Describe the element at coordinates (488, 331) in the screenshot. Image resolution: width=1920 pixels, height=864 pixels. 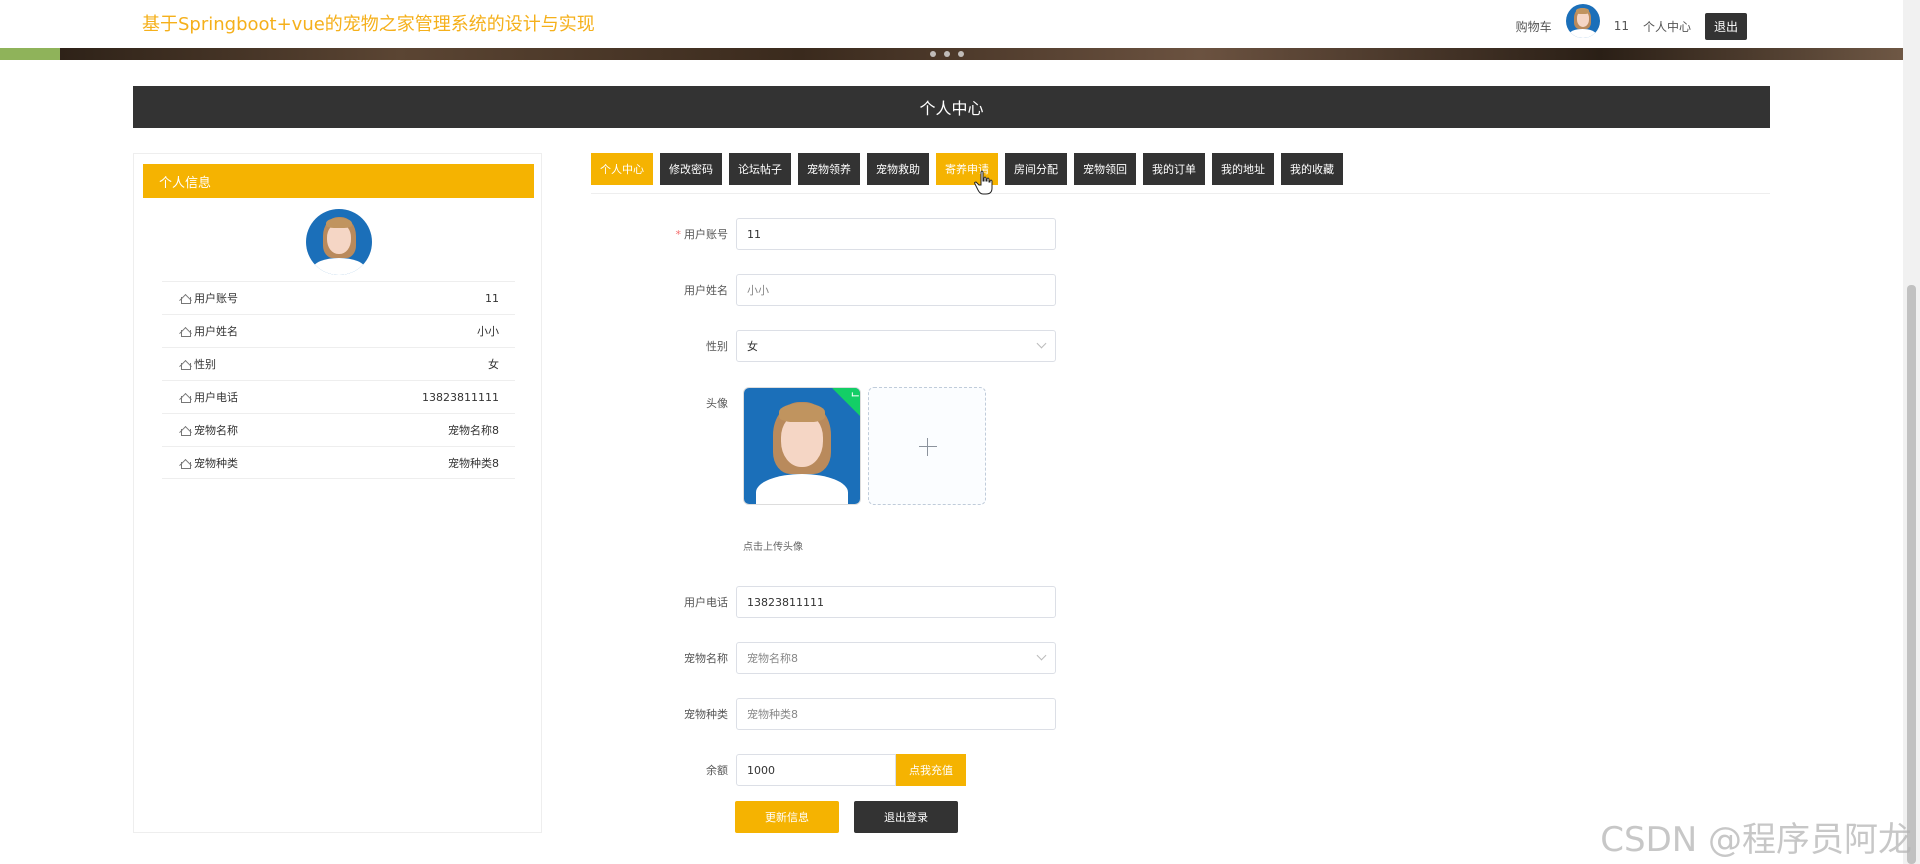
I see `info-value: 小小` at that location.